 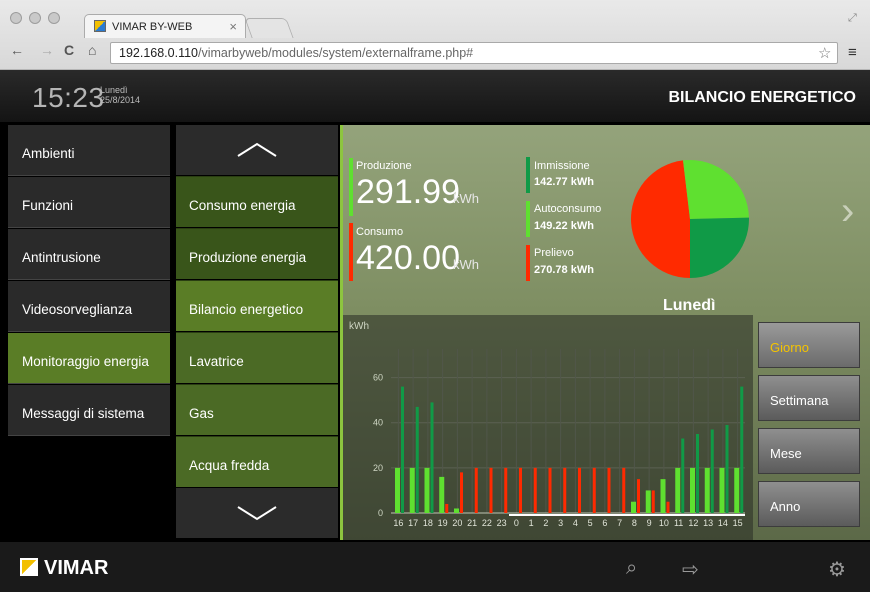 What do you see at coordinates (378, 378) in the screenshot?
I see `y-tick-label: 60` at bounding box center [378, 378].